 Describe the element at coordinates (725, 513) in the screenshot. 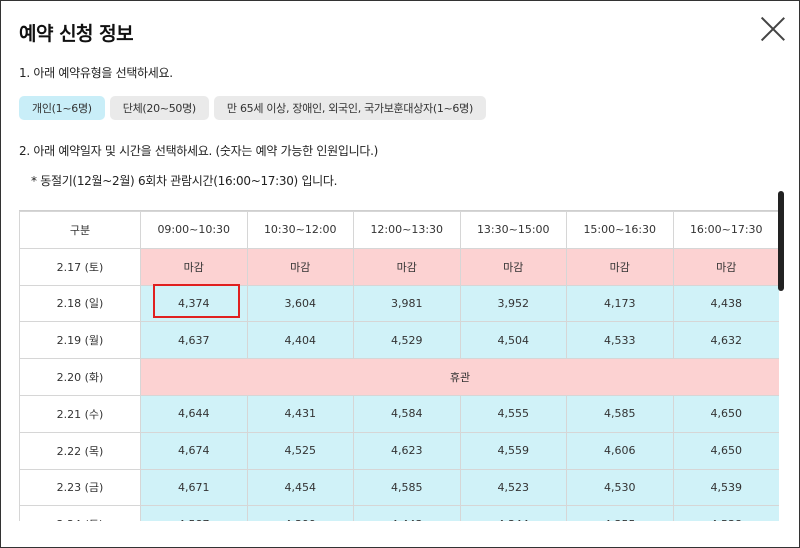

I see `slot-available-cell: 4,538` at that location.